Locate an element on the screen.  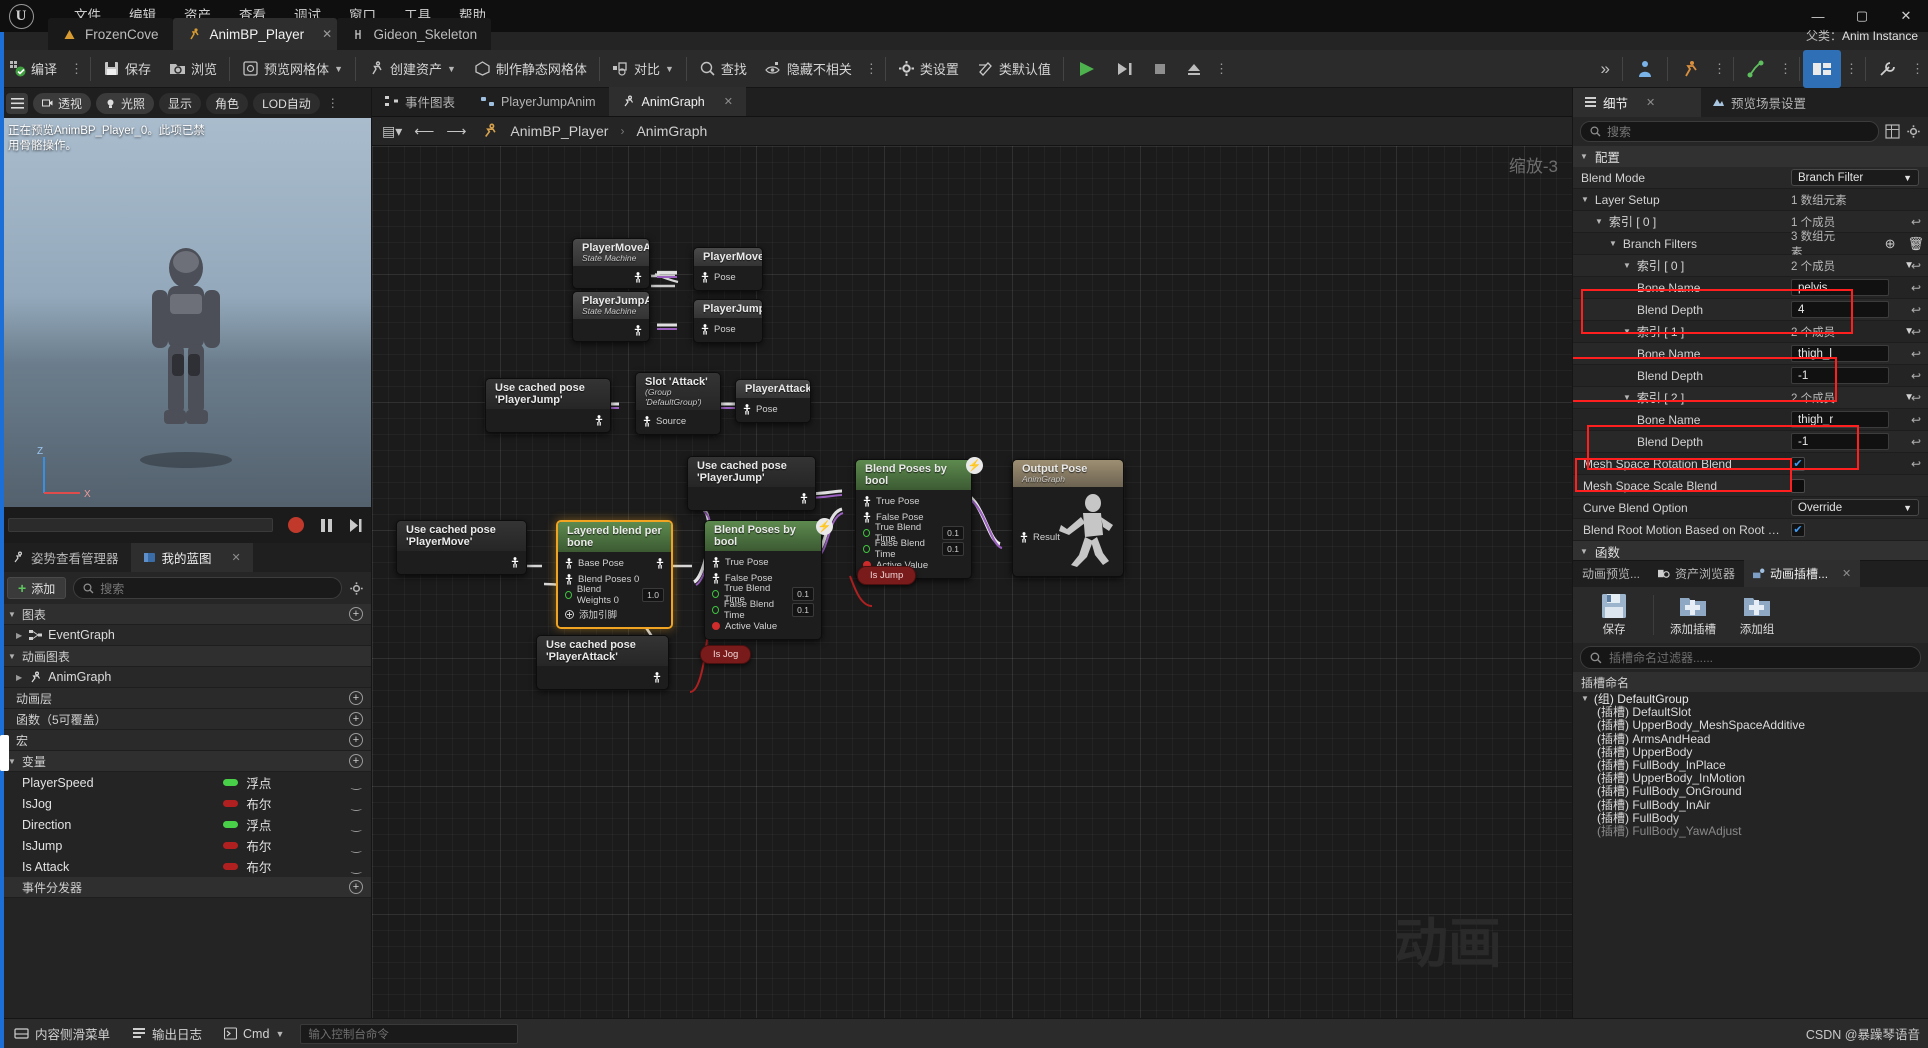
breadcrumb-current: AnimGraph is located at coordinates (671, 131).